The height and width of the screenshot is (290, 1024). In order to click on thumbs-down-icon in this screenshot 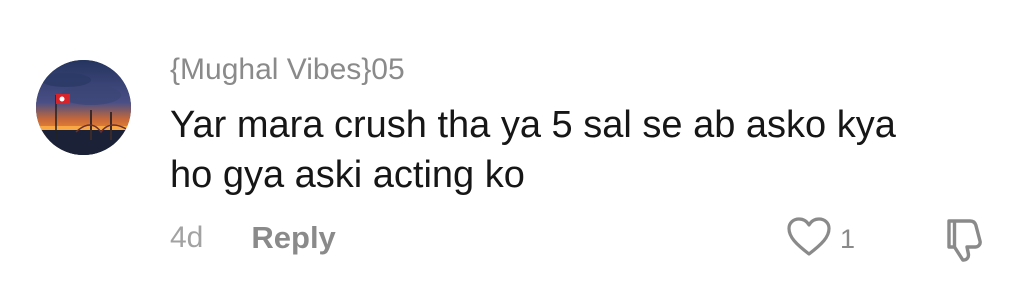, I will do `click(965, 243)`.